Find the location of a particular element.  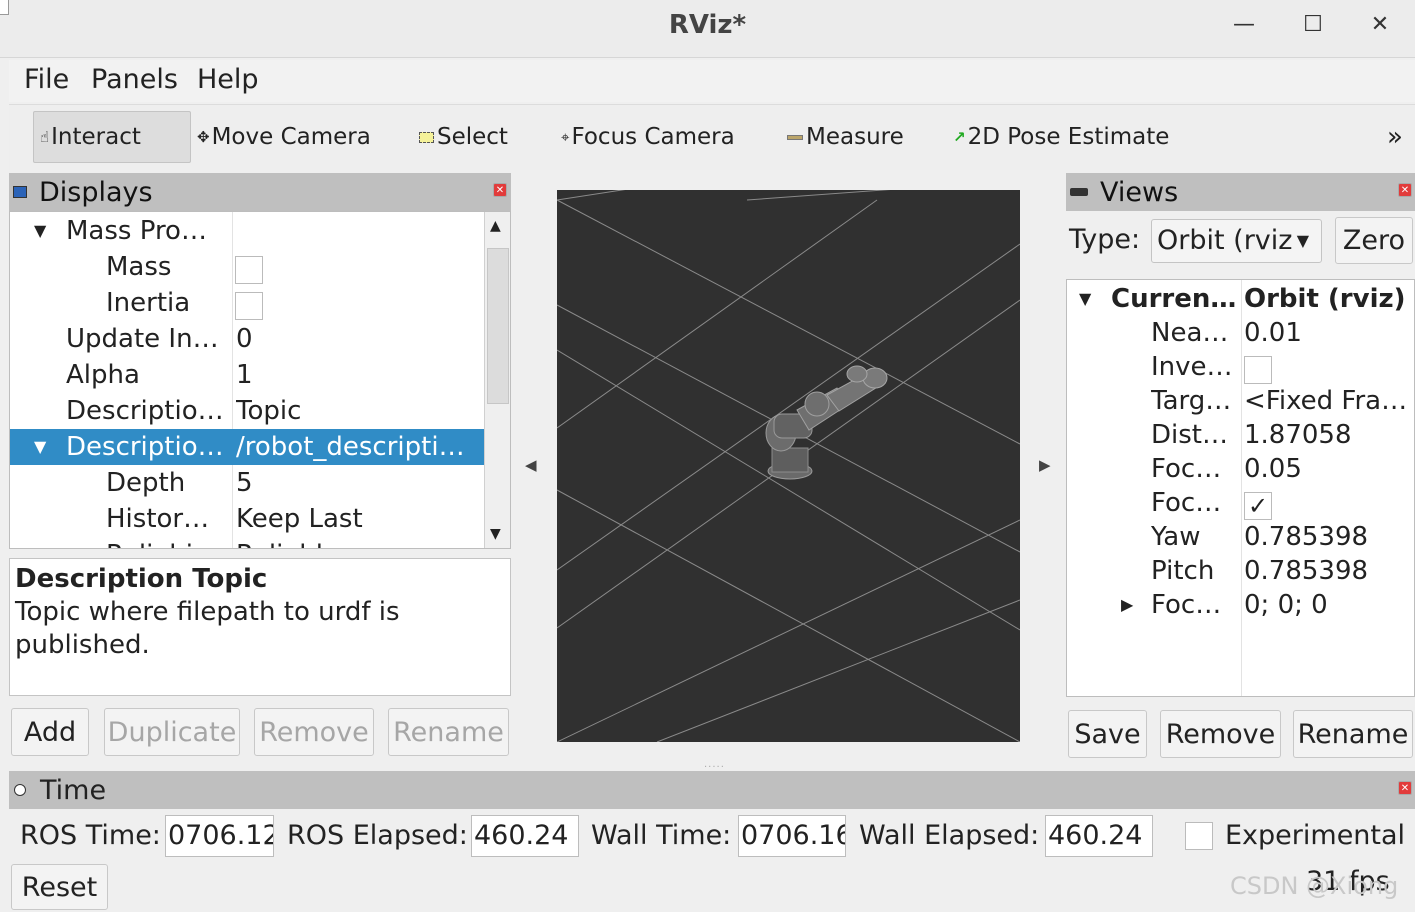

display-row-value: 5 is located at coordinates (360, 483).